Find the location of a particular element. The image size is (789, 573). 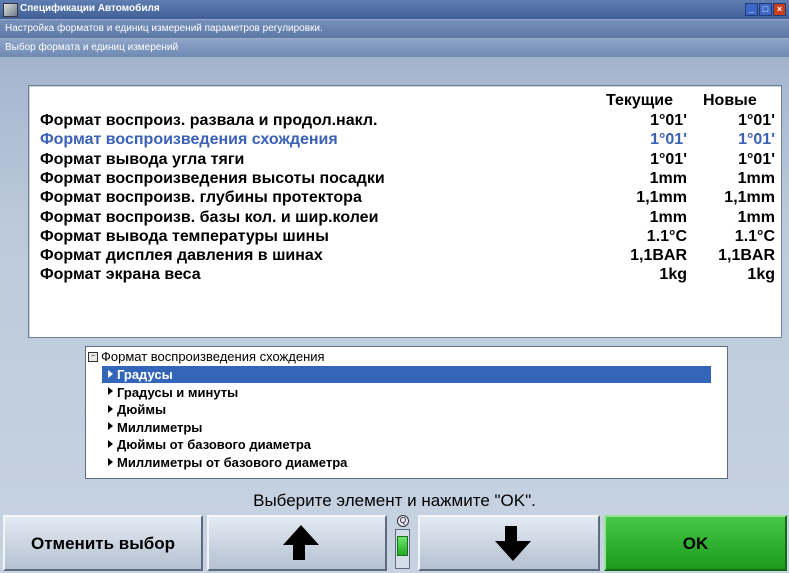

zoom-icon: Q is located at coordinates (403, 521).